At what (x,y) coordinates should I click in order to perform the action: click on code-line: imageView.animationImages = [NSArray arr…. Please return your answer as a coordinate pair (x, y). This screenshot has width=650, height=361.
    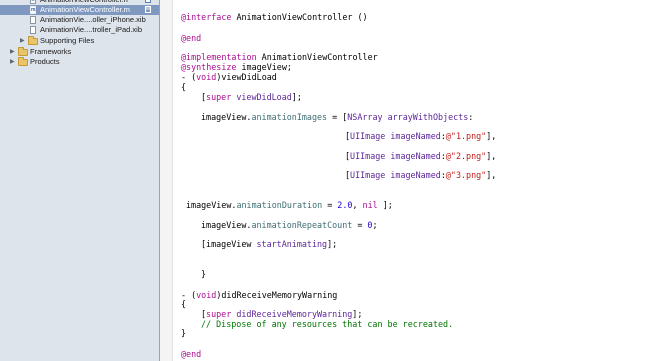
    Looking at the image, I should click on (337, 117).